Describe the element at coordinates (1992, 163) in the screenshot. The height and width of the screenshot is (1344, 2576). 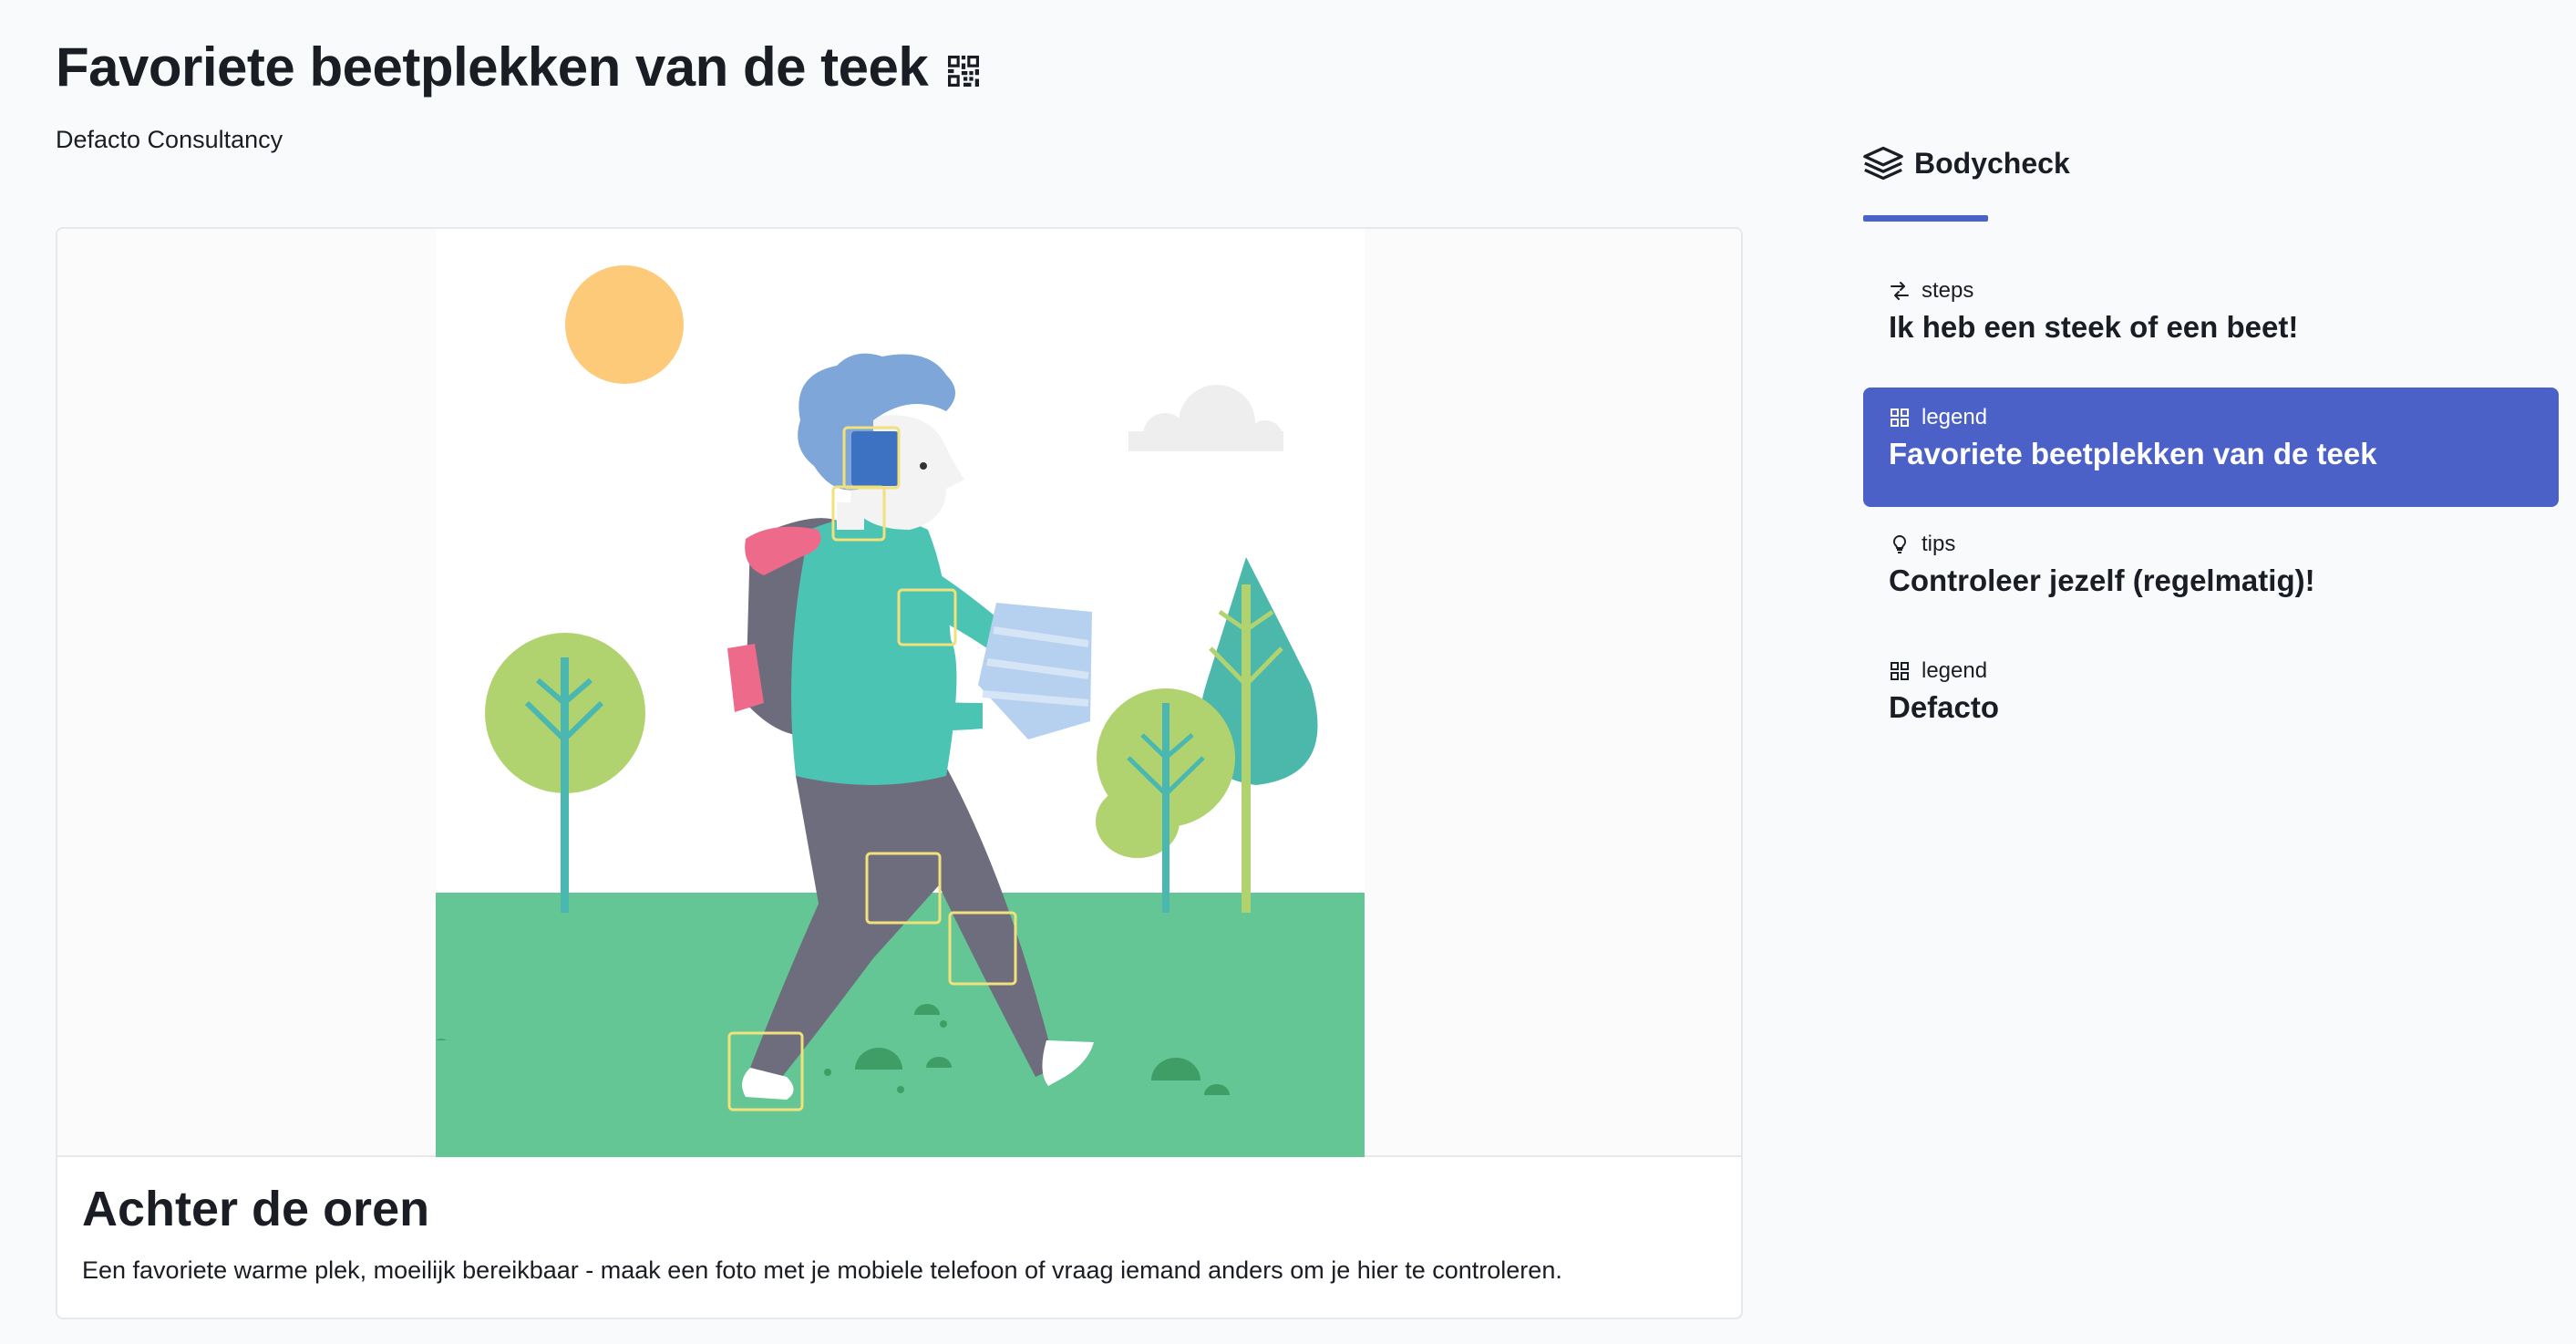
I see `sidebar-heading: Bodycheck` at that location.